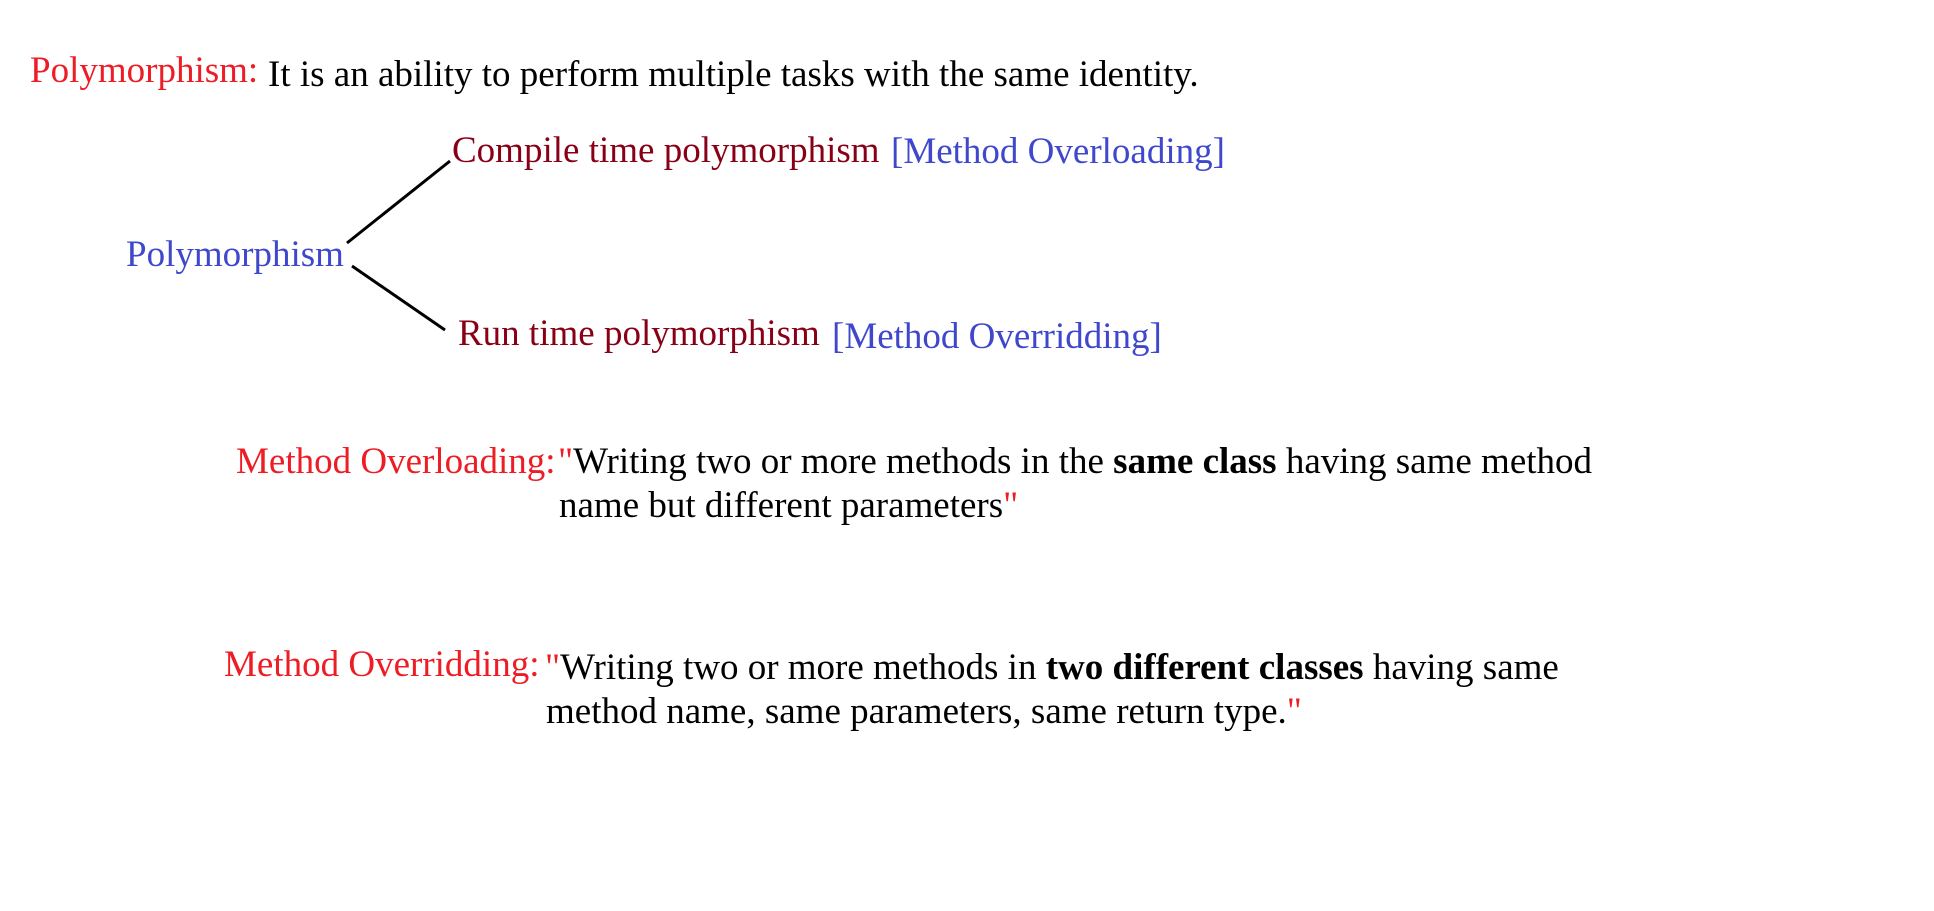 This screenshot has height=911, width=1934. What do you see at coordinates (1461, 667) in the screenshot?
I see `overriding-text-after: having same` at bounding box center [1461, 667].